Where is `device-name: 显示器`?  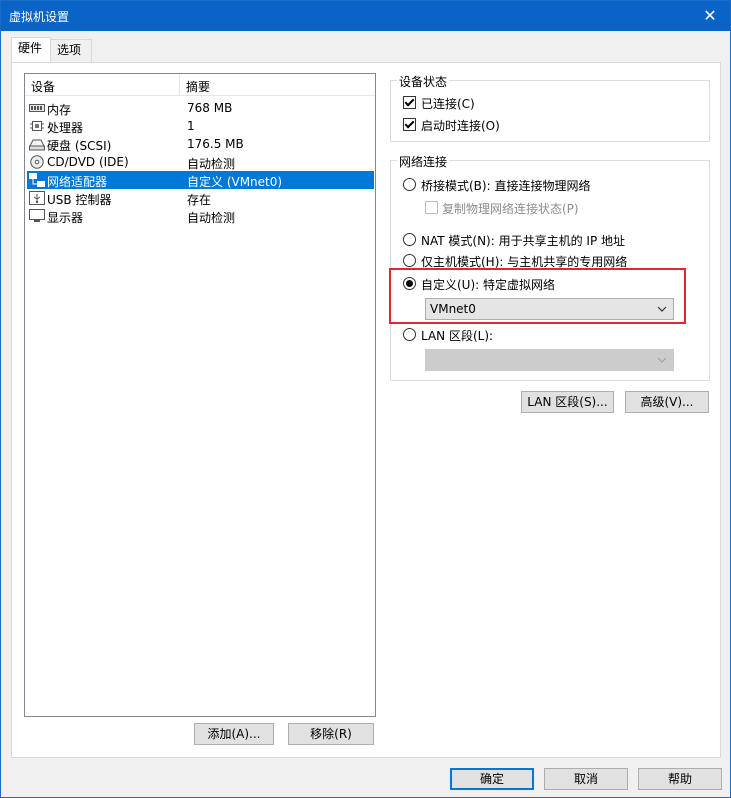 device-name: 显示器 is located at coordinates (65, 218).